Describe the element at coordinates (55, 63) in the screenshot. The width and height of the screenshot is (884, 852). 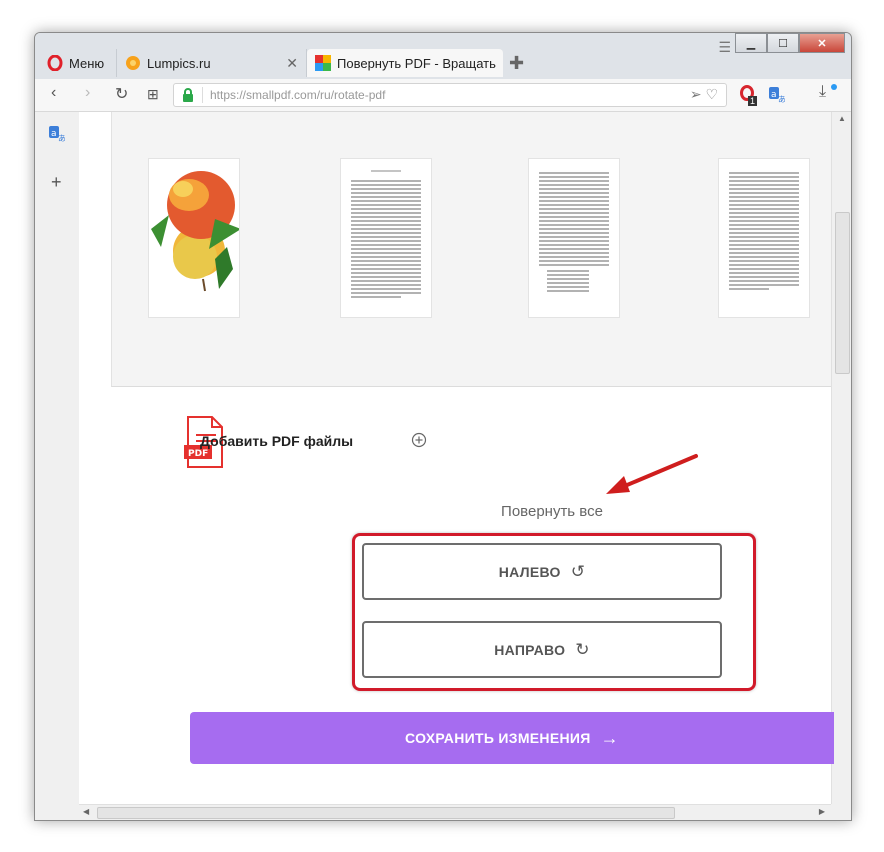
I see `opera-icon` at that location.